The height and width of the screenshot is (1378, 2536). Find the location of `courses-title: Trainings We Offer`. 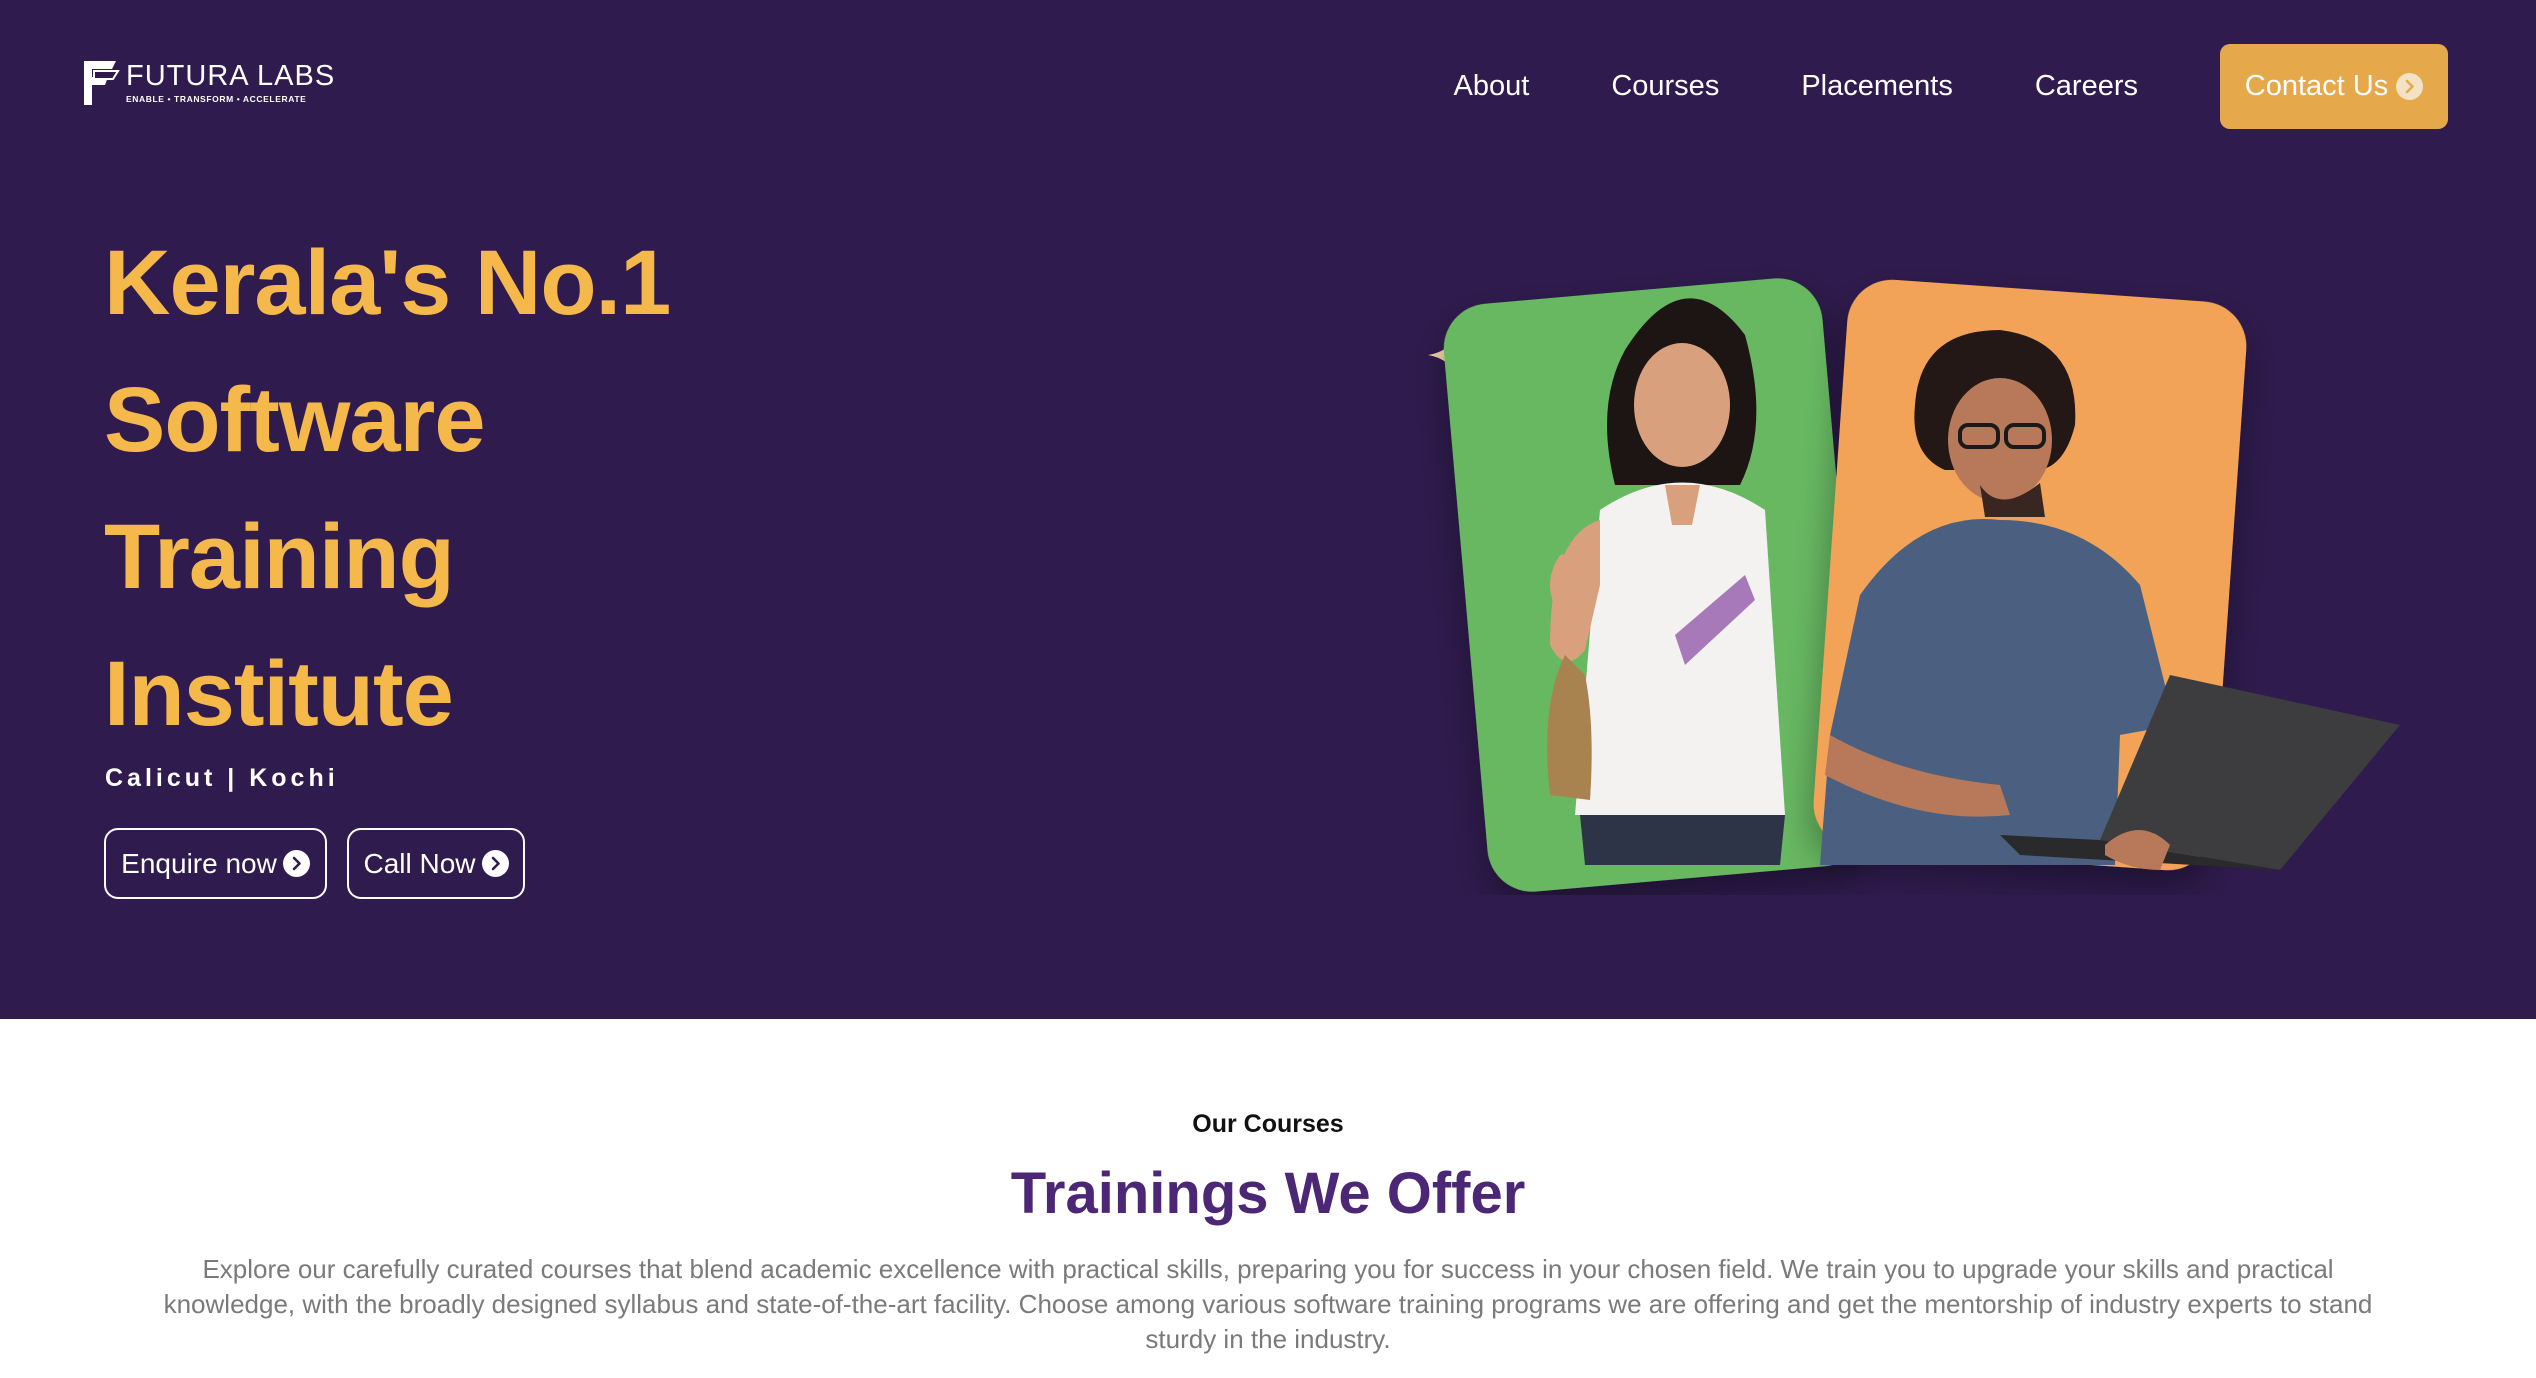

courses-title: Trainings We Offer is located at coordinates (1268, 1193).